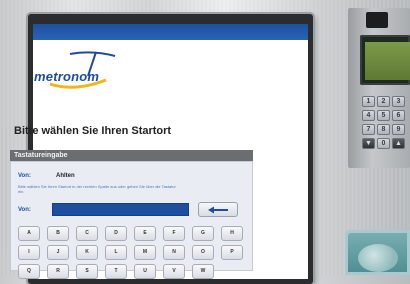 The height and width of the screenshot is (284, 410). I want to click on pin-key-3-1: 0, so click(383, 143).